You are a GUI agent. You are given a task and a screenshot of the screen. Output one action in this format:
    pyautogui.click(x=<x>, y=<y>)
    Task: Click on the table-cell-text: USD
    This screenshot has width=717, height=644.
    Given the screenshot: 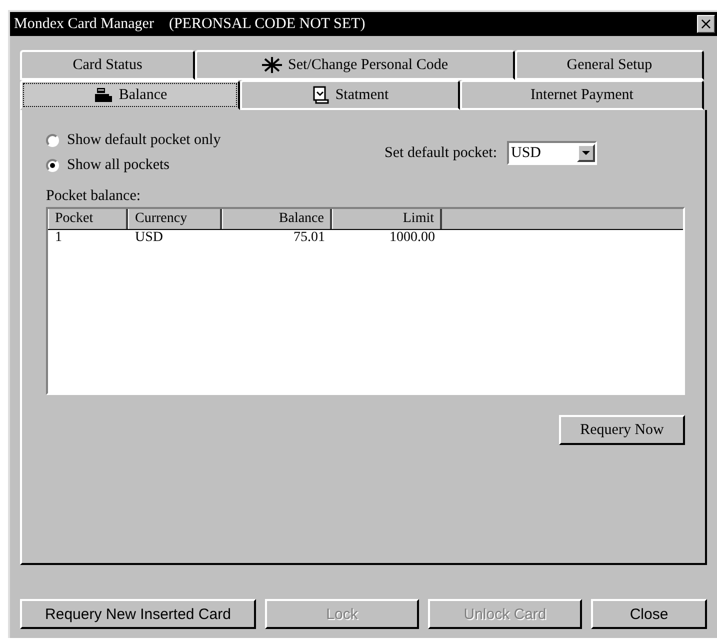 What is the action you would take?
    pyautogui.click(x=149, y=238)
    